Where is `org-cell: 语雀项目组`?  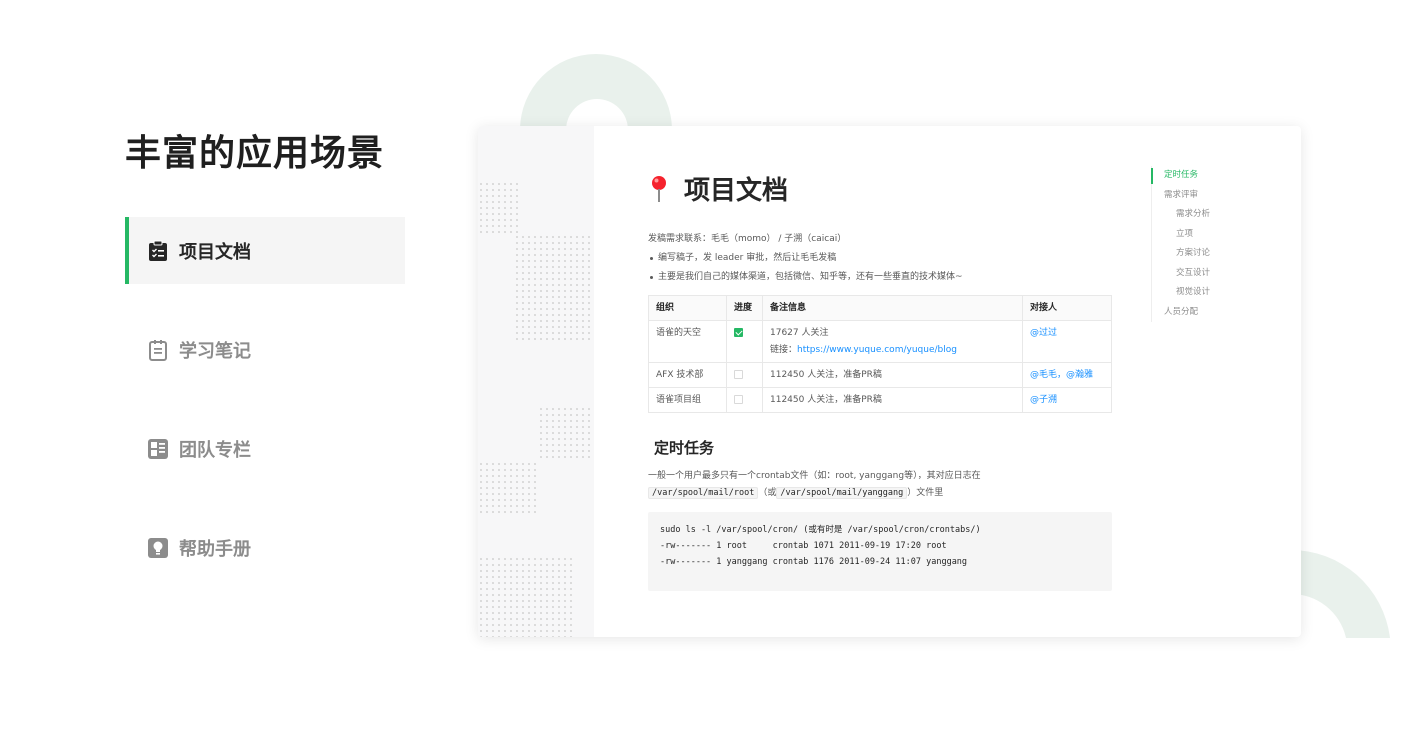 org-cell: 语雀项目组 is located at coordinates (687, 400).